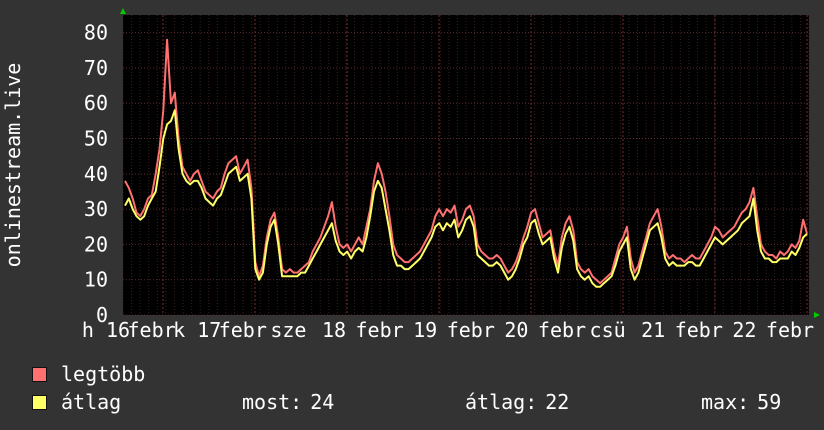 The height and width of the screenshot is (430, 824). Describe the element at coordinates (272, 402) in the screenshot. I see `stat-now-label: most:` at that location.